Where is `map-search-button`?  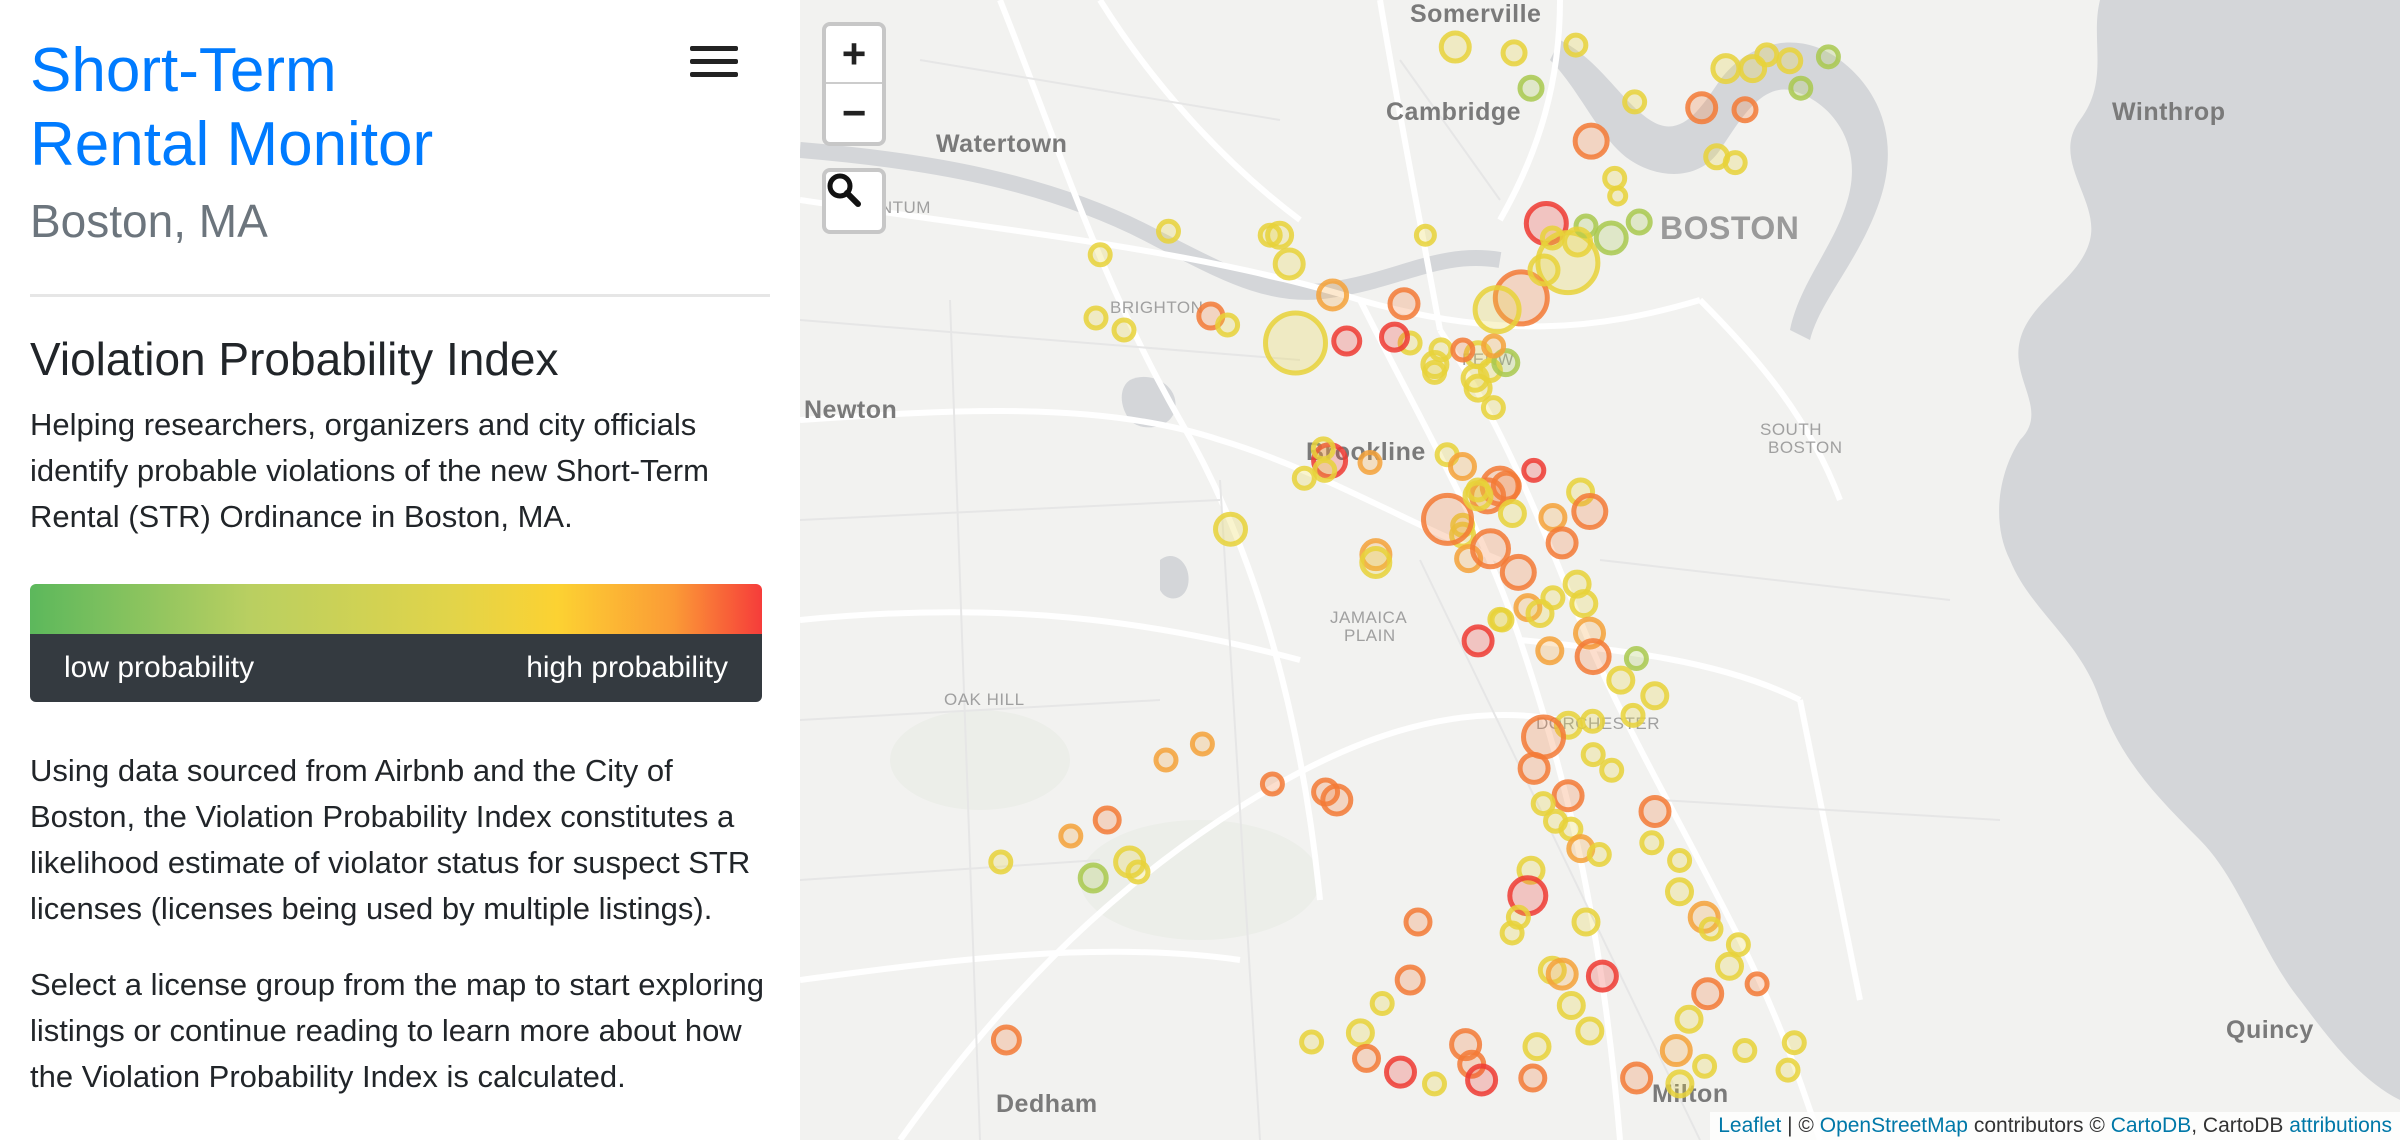 map-search-button is located at coordinates (854, 201).